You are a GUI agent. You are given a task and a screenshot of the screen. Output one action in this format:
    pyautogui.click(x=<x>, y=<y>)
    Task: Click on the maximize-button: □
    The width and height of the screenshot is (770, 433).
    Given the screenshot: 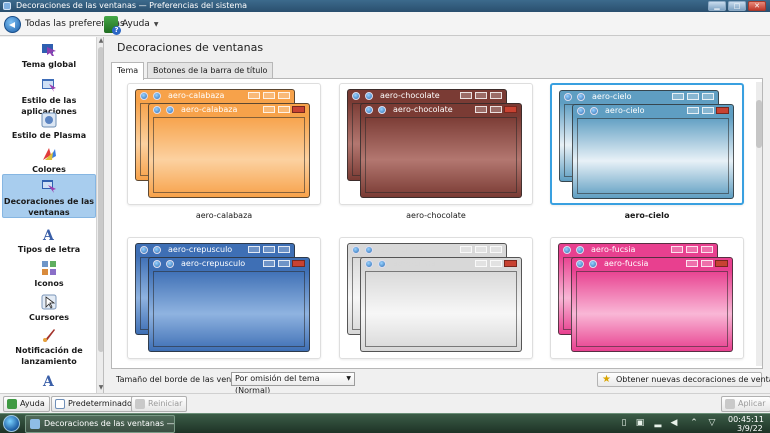 What is the action you would take?
    pyautogui.click(x=737, y=6)
    